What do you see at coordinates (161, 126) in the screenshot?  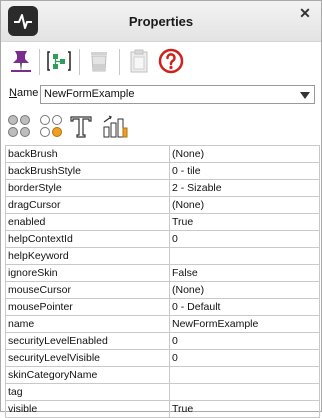 I see `view-toolbar` at bounding box center [161, 126].